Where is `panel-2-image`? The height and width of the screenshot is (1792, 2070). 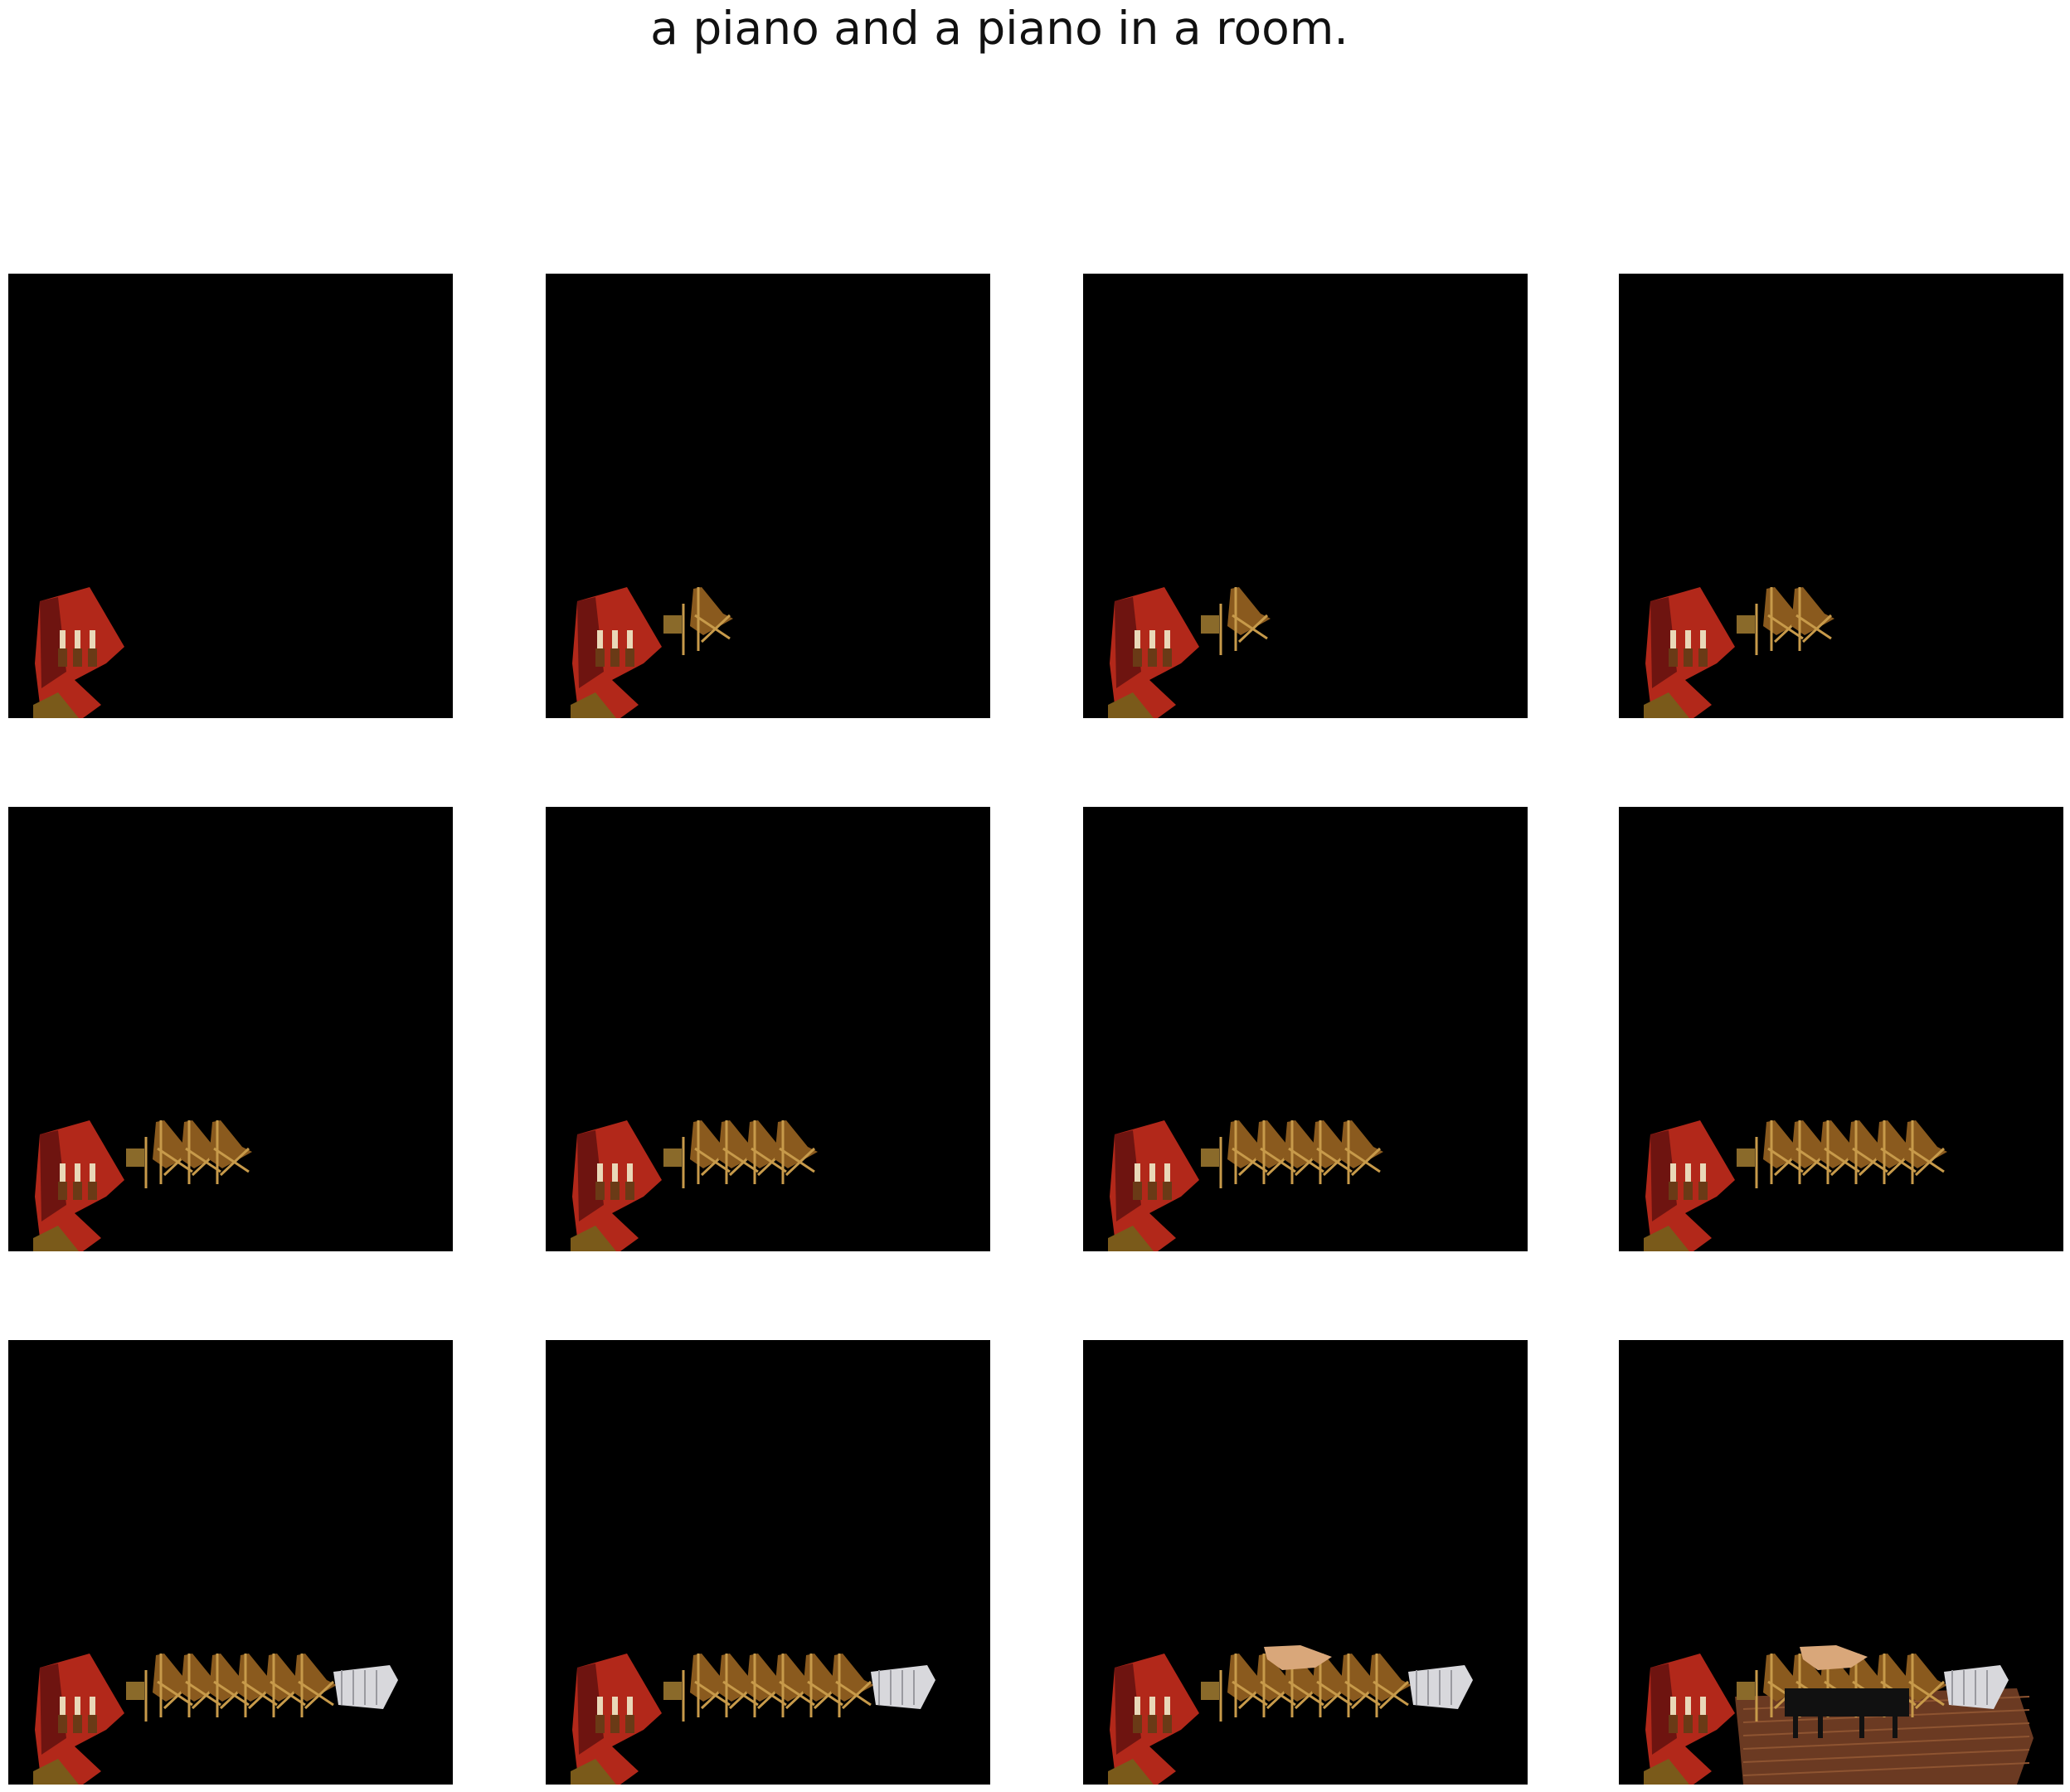 panel-2-image is located at coordinates (652, 652).